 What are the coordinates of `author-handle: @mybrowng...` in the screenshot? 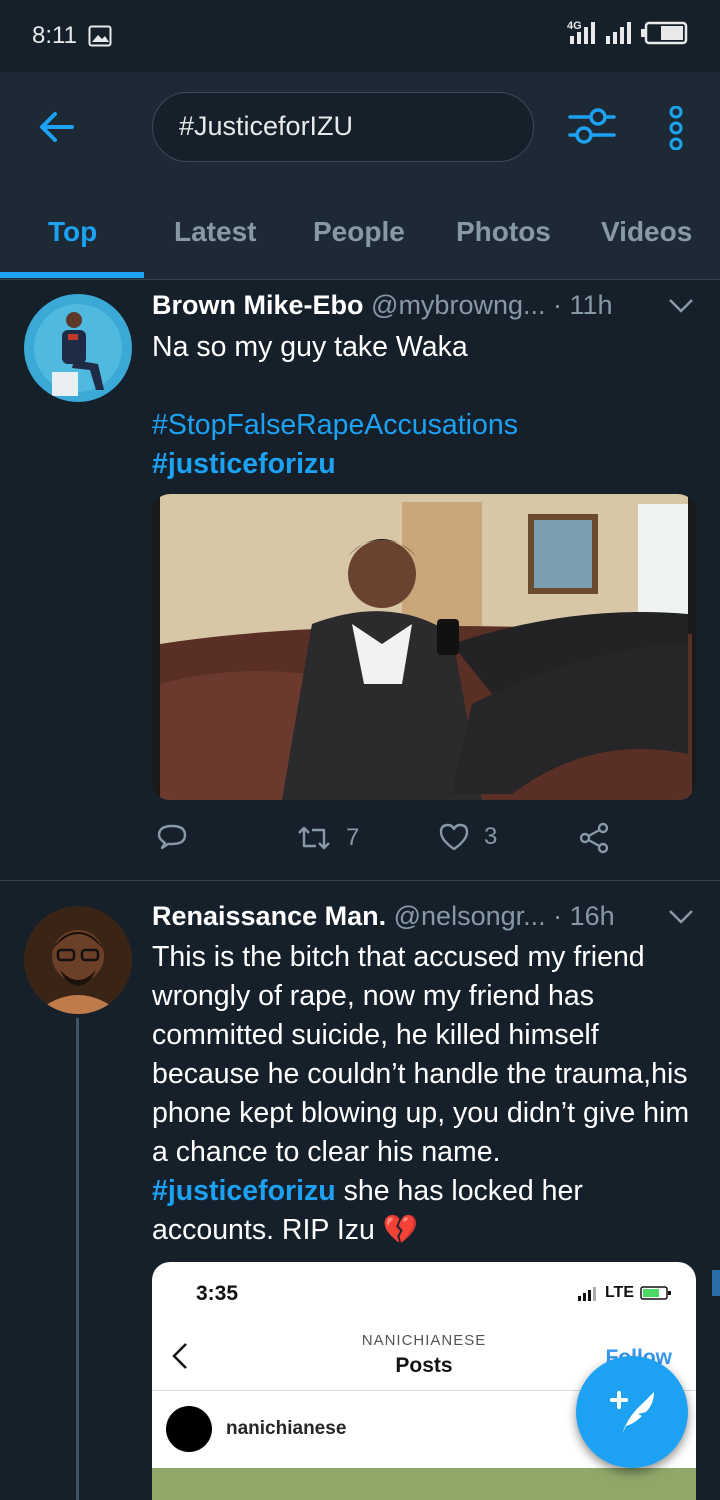 It's located at (458, 305).